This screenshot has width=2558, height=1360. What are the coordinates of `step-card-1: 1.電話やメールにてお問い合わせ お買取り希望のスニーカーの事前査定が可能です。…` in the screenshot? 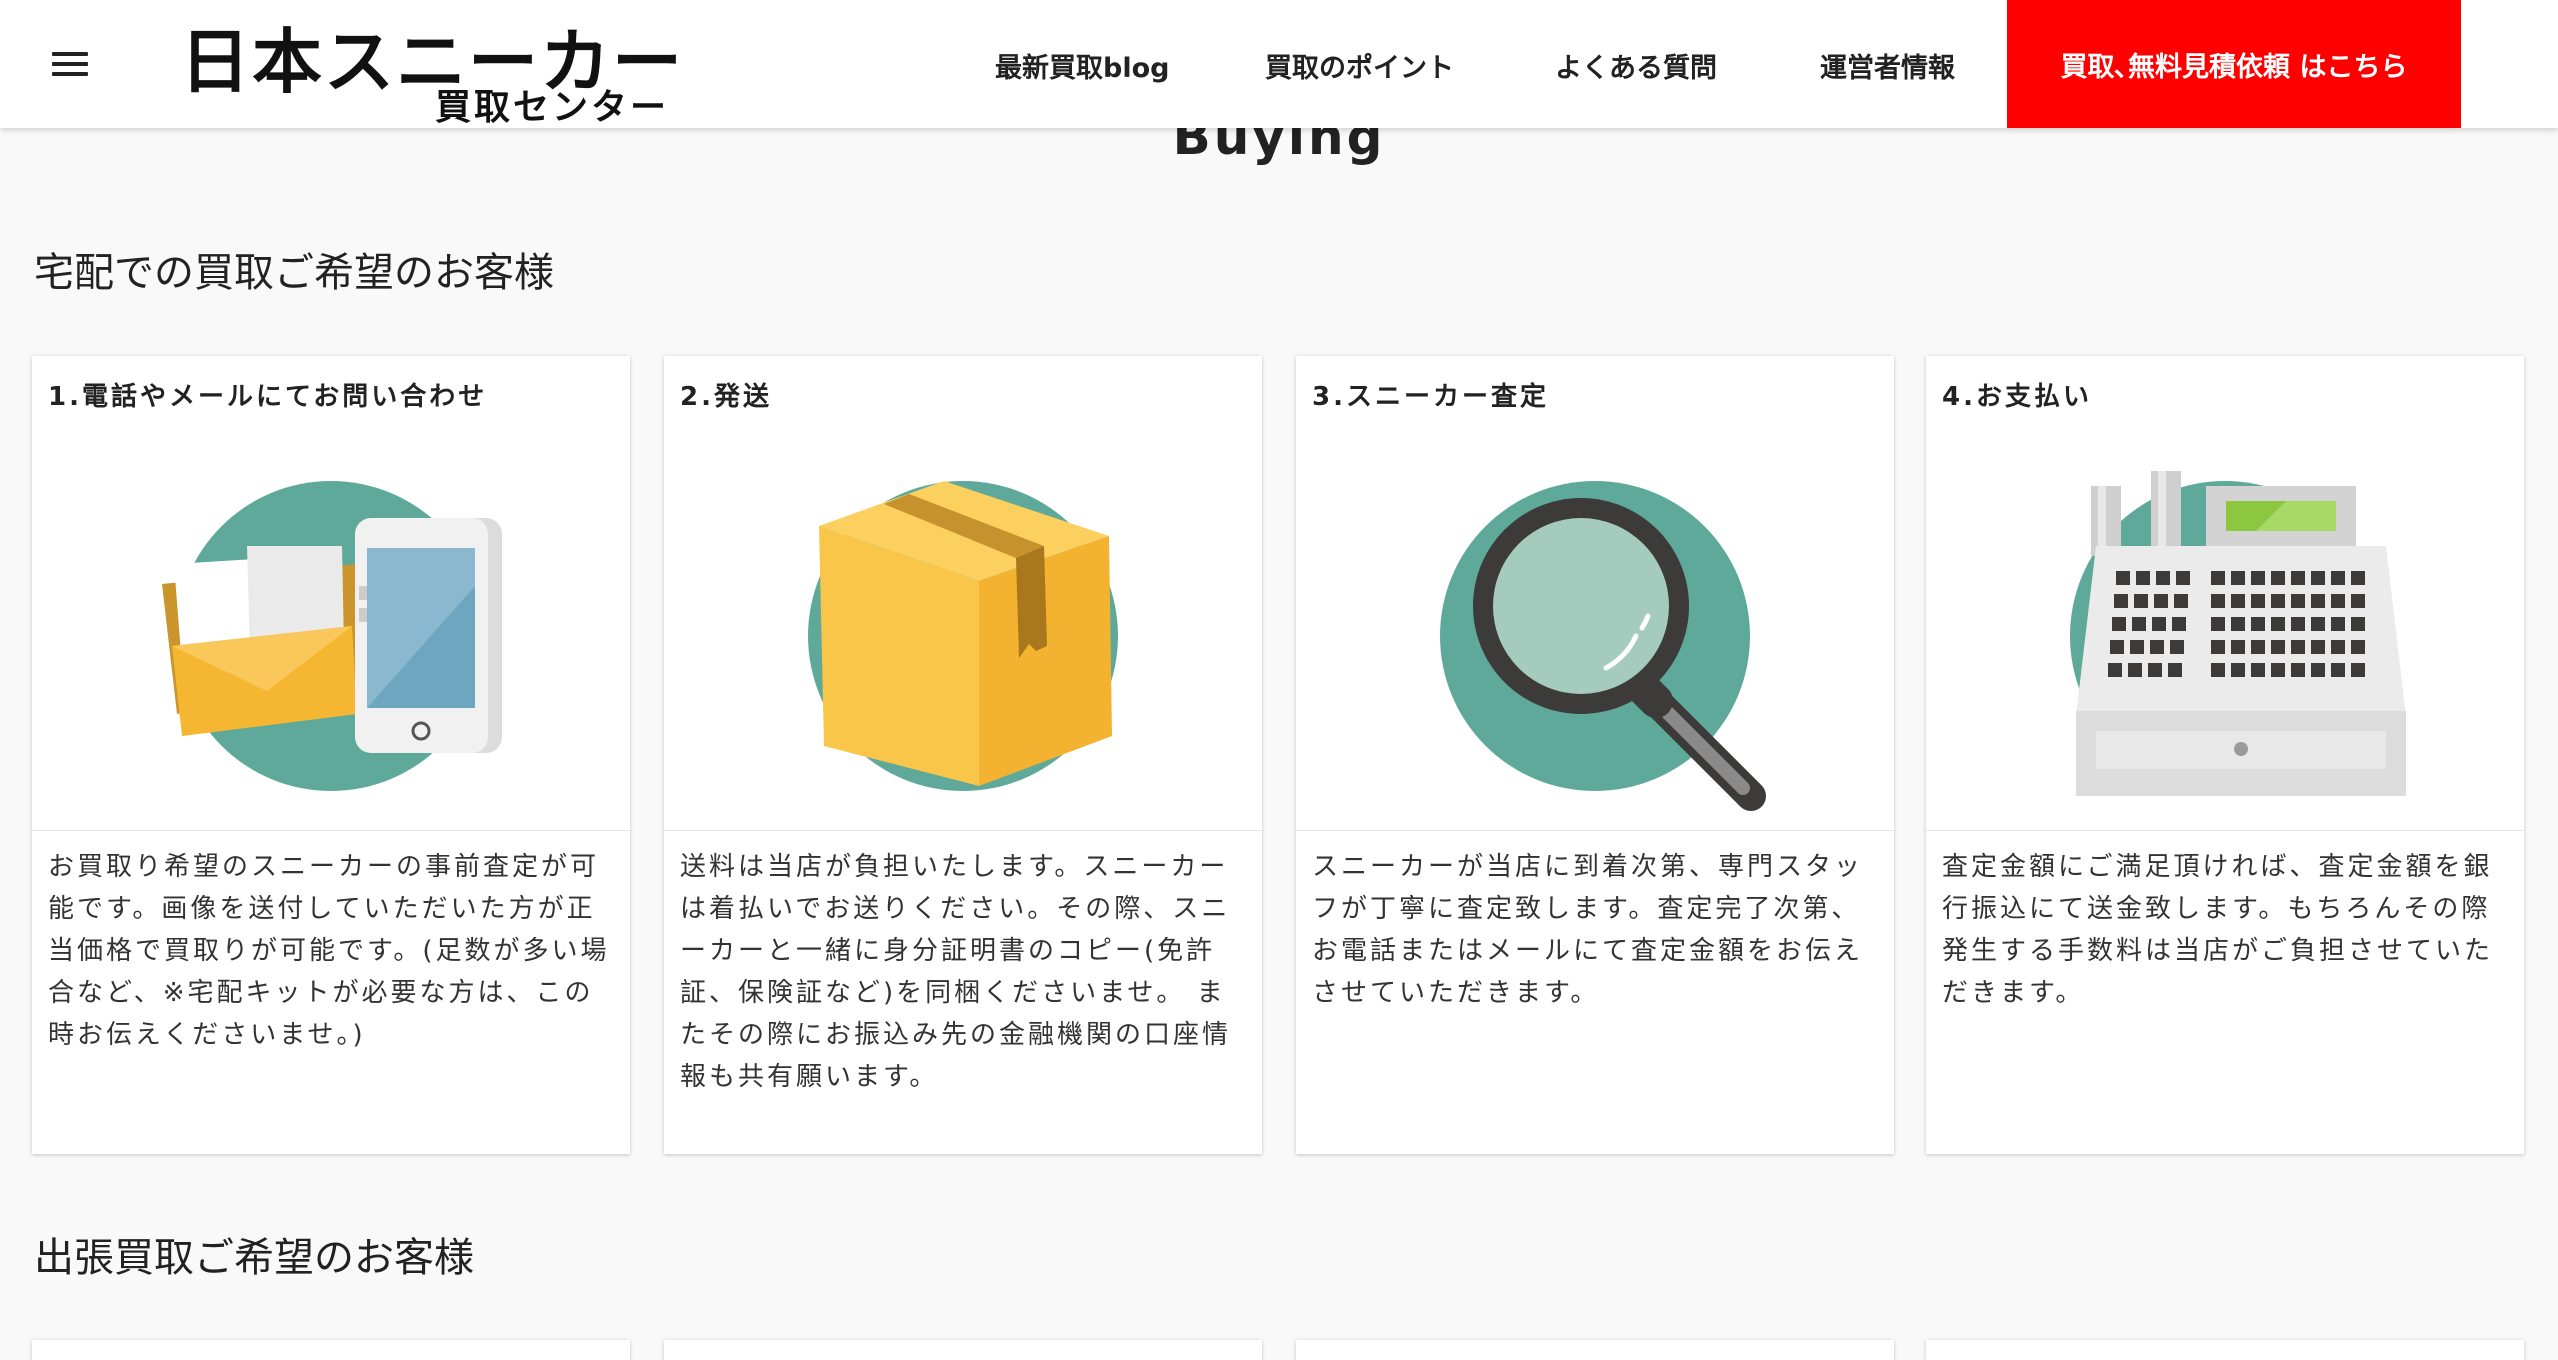 It's located at (331, 755).